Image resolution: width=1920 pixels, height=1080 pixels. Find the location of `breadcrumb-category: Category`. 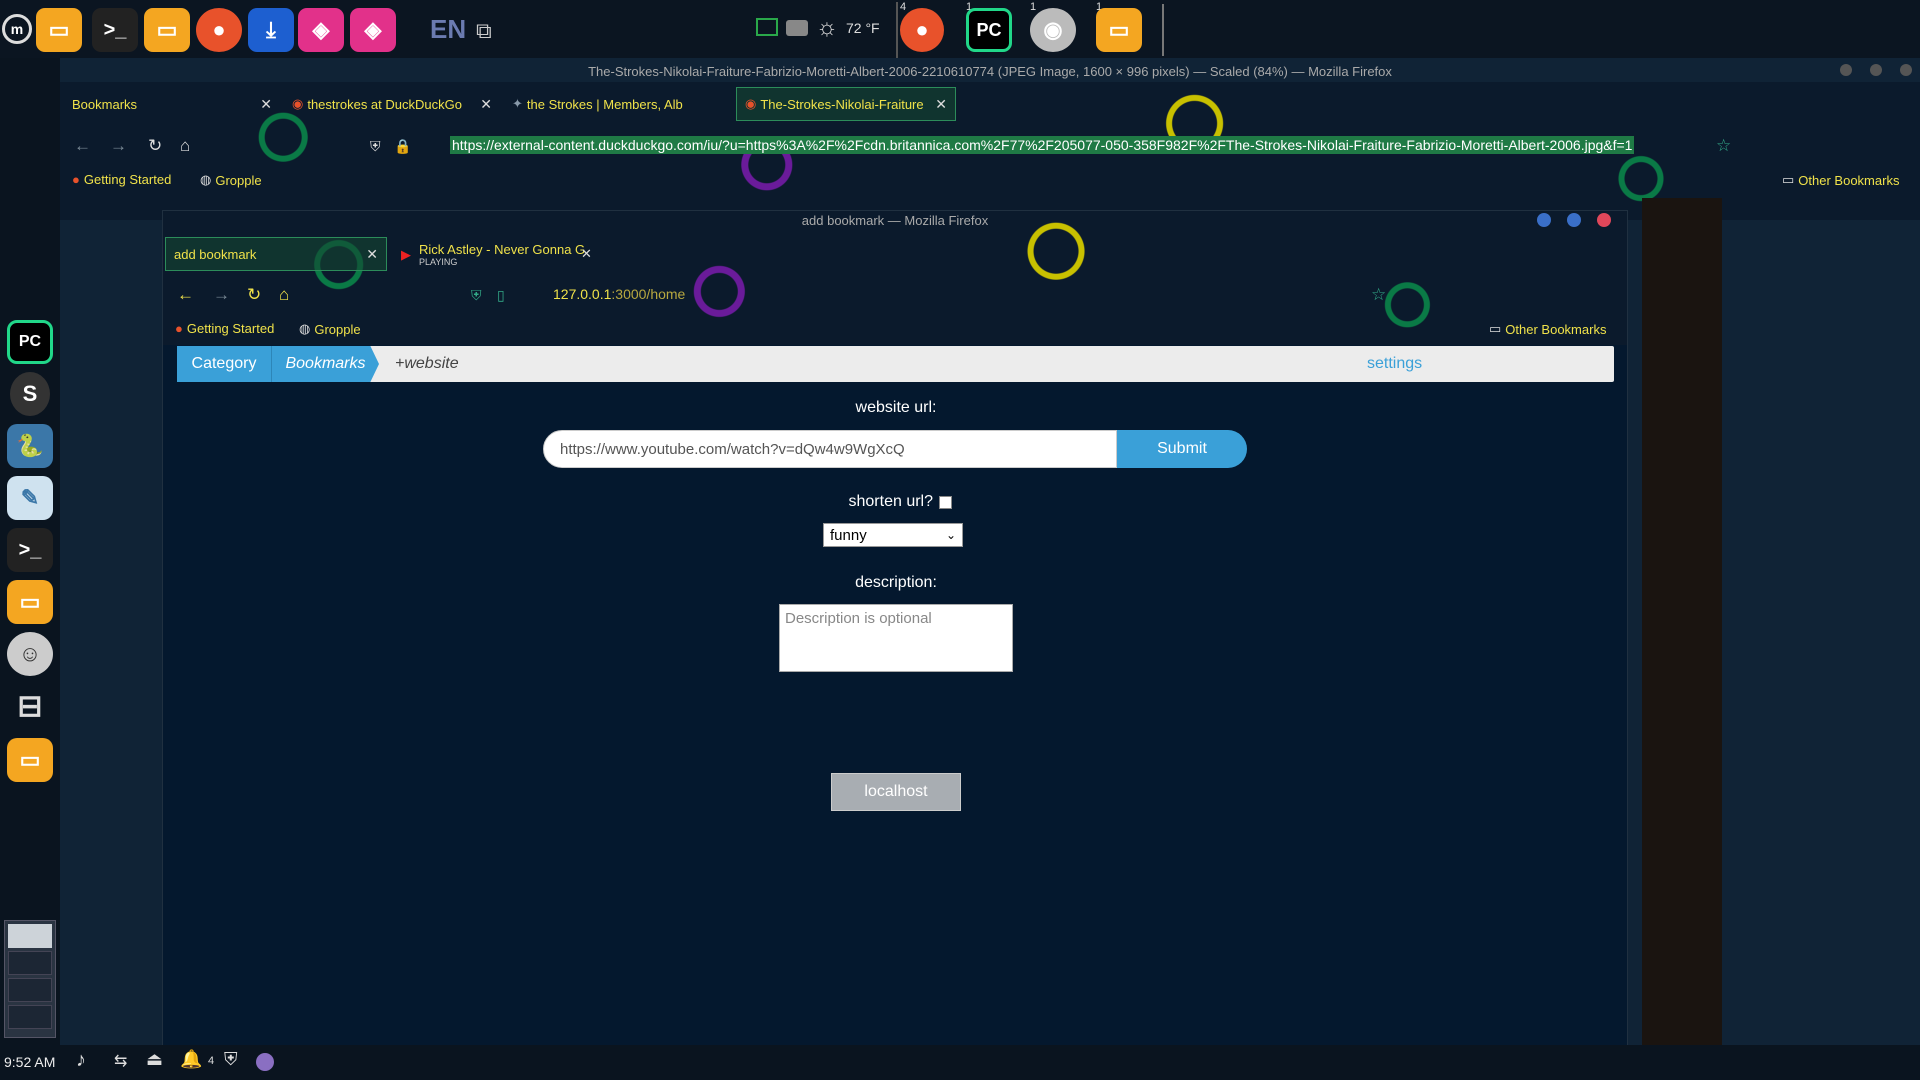

breadcrumb-category: Category is located at coordinates (224, 364).